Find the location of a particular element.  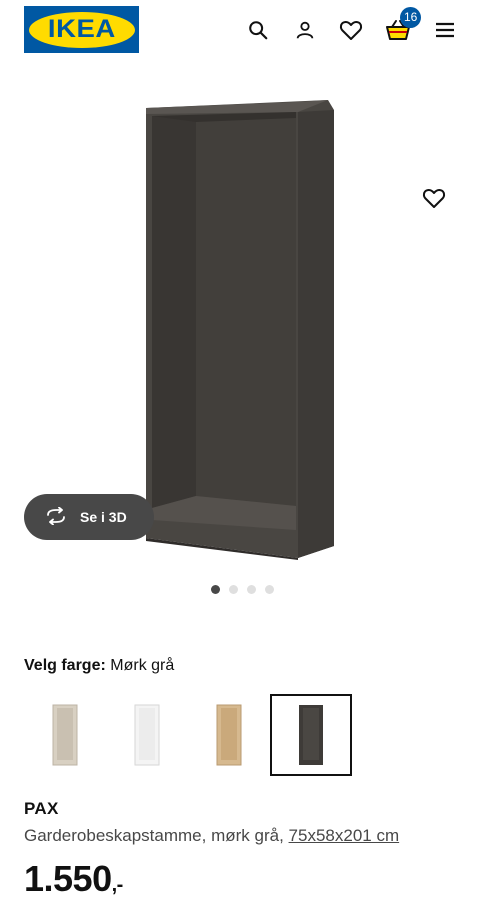

ikea-logo: IKEA is located at coordinates (81, 29).